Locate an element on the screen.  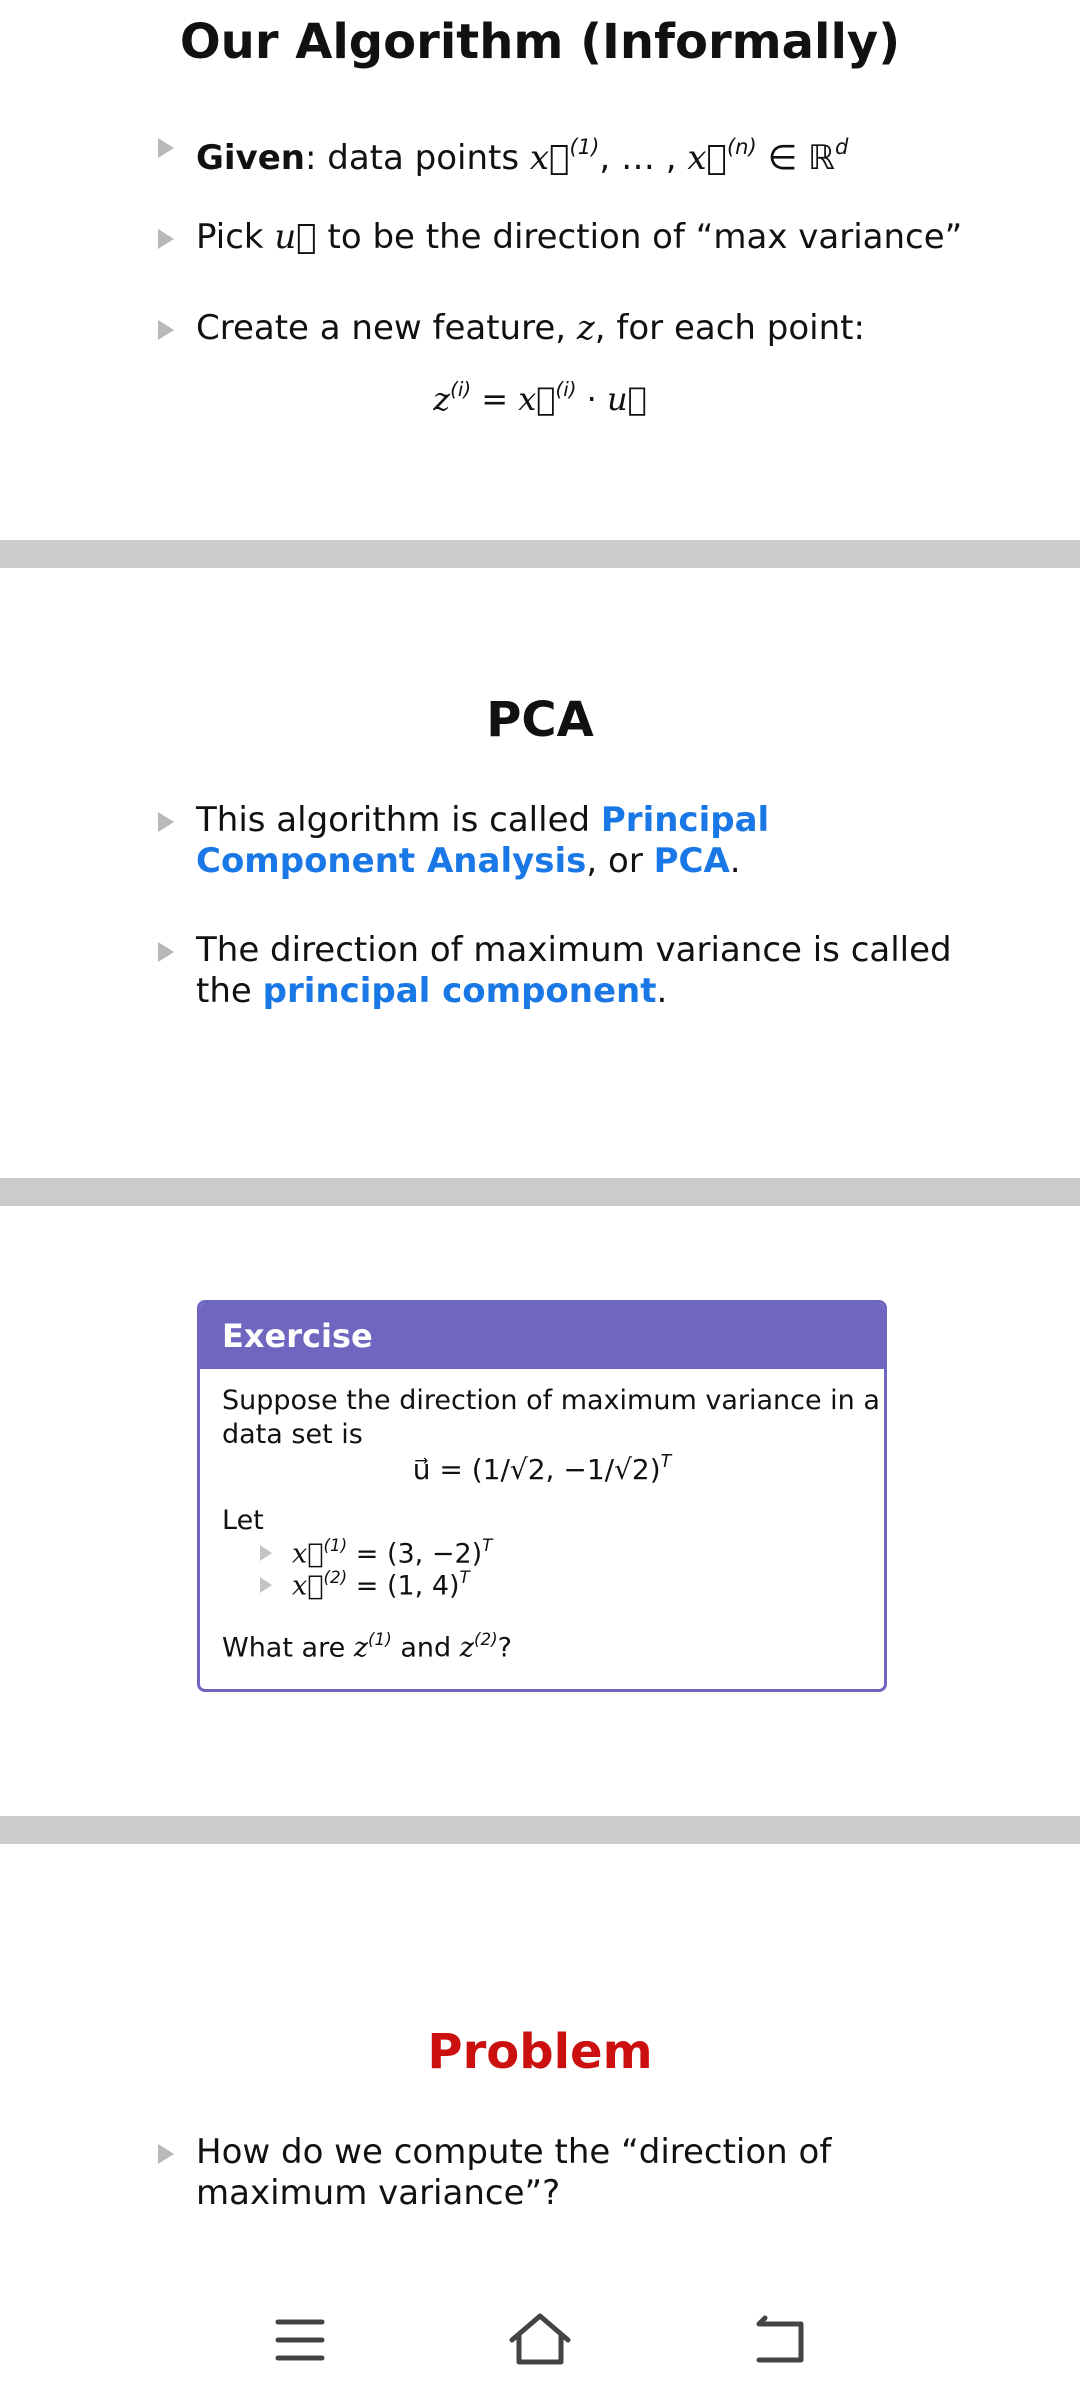
pc-term: principal component is located at coordinates (459, 991).